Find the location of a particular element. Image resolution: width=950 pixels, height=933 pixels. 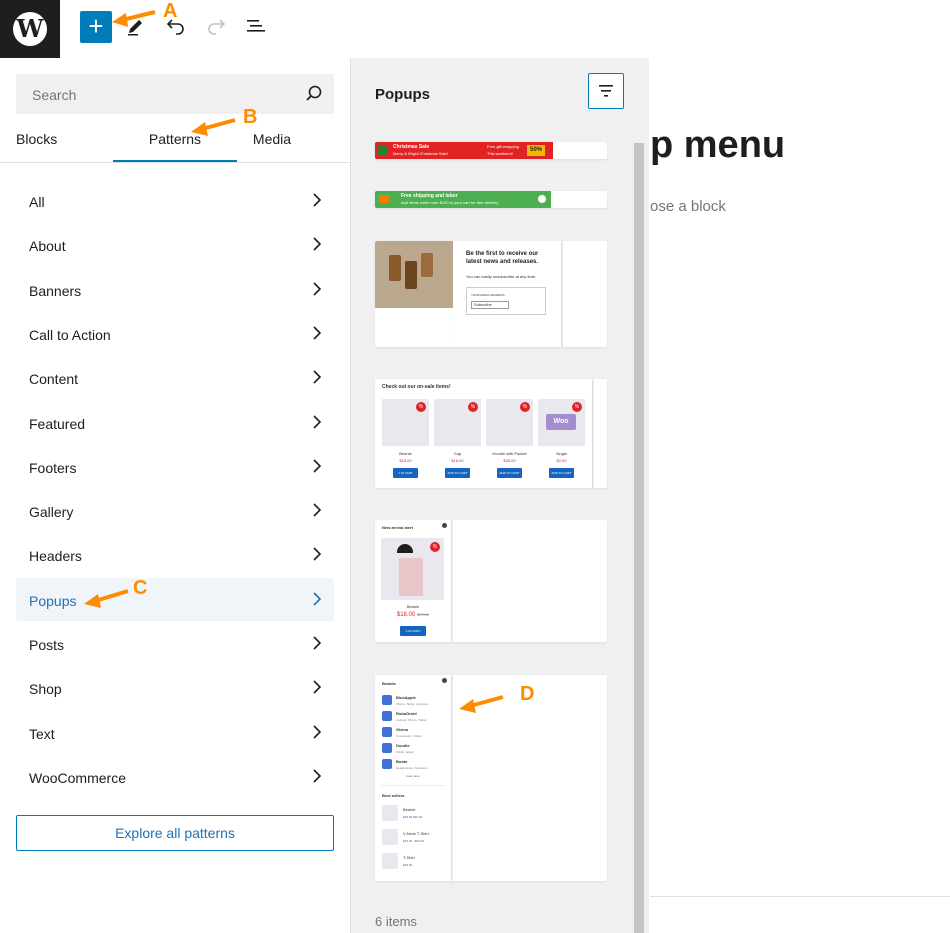

explore-all-patterns-button: Explore all patterns is located at coordinates (175, 833).